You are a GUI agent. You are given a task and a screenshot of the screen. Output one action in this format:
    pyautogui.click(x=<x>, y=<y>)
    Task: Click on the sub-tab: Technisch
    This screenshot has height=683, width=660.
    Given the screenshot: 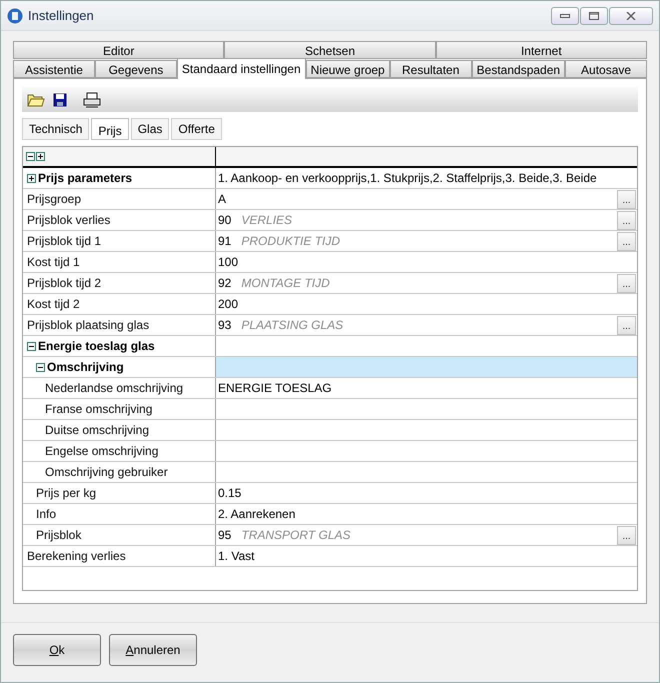 What is the action you would take?
    pyautogui.click(x=56, y=129)
    